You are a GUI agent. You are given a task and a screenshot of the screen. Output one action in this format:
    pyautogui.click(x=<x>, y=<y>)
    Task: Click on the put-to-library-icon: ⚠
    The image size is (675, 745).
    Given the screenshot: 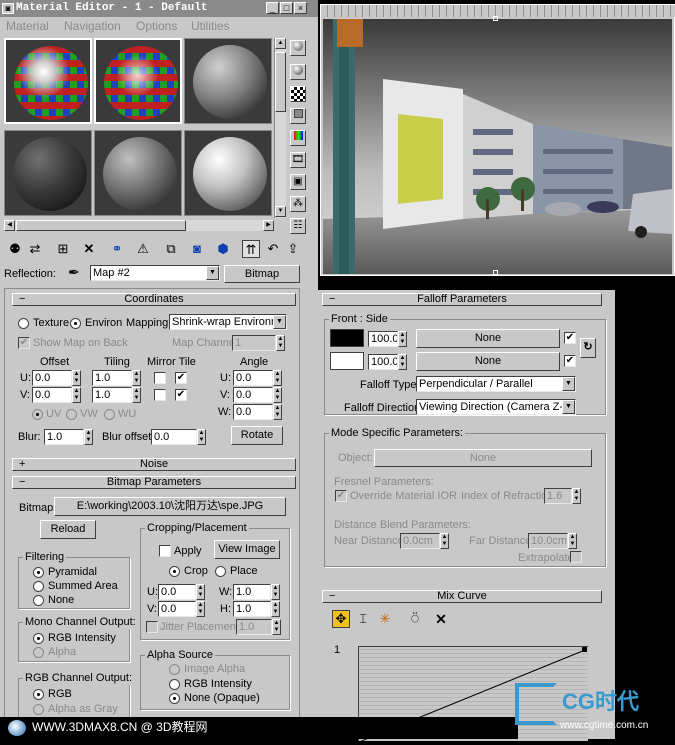 What is the action you would take?
    pyautogui.click(x=143, y=249)
    